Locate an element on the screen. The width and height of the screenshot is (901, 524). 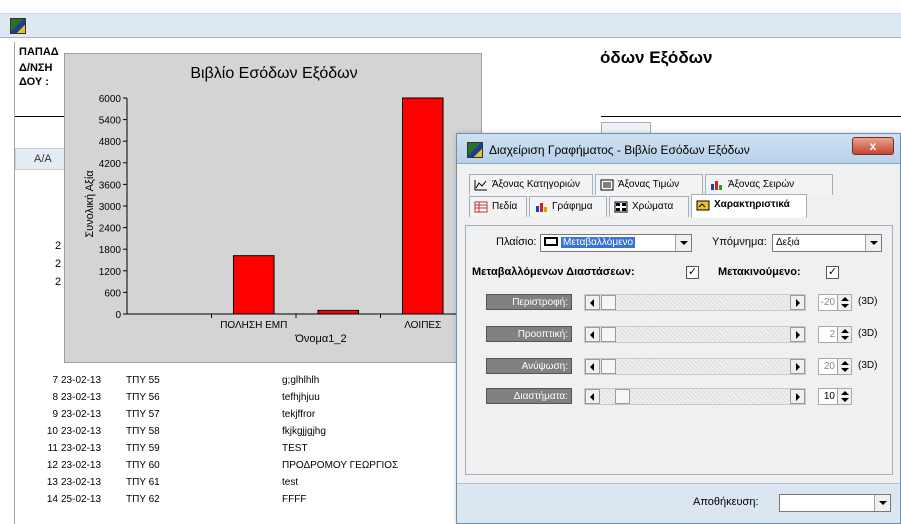
row-code: ΤΠΥ 61 is located at coordinates (143, 482).